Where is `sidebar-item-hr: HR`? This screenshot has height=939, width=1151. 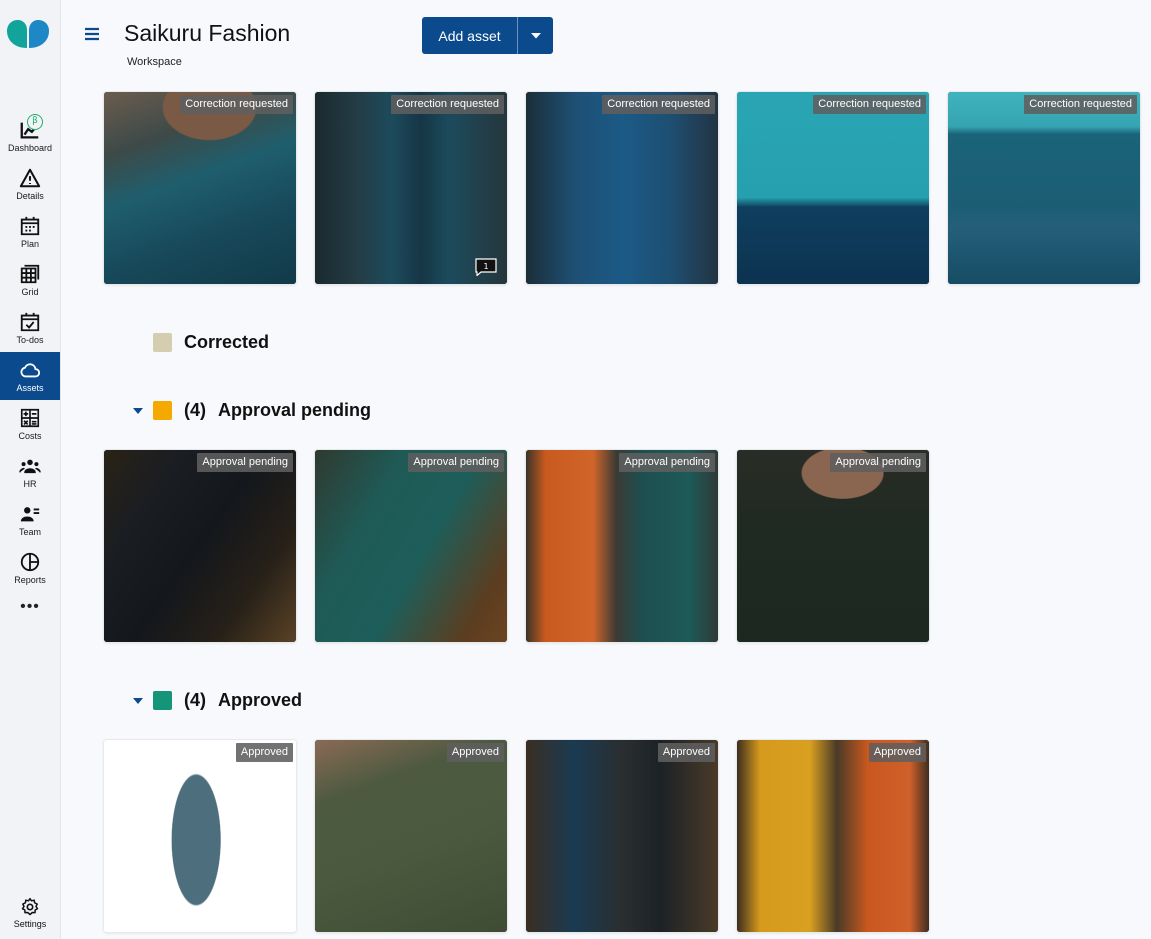
sidebar-item-hr: HR is located at coordinates (30, 472).